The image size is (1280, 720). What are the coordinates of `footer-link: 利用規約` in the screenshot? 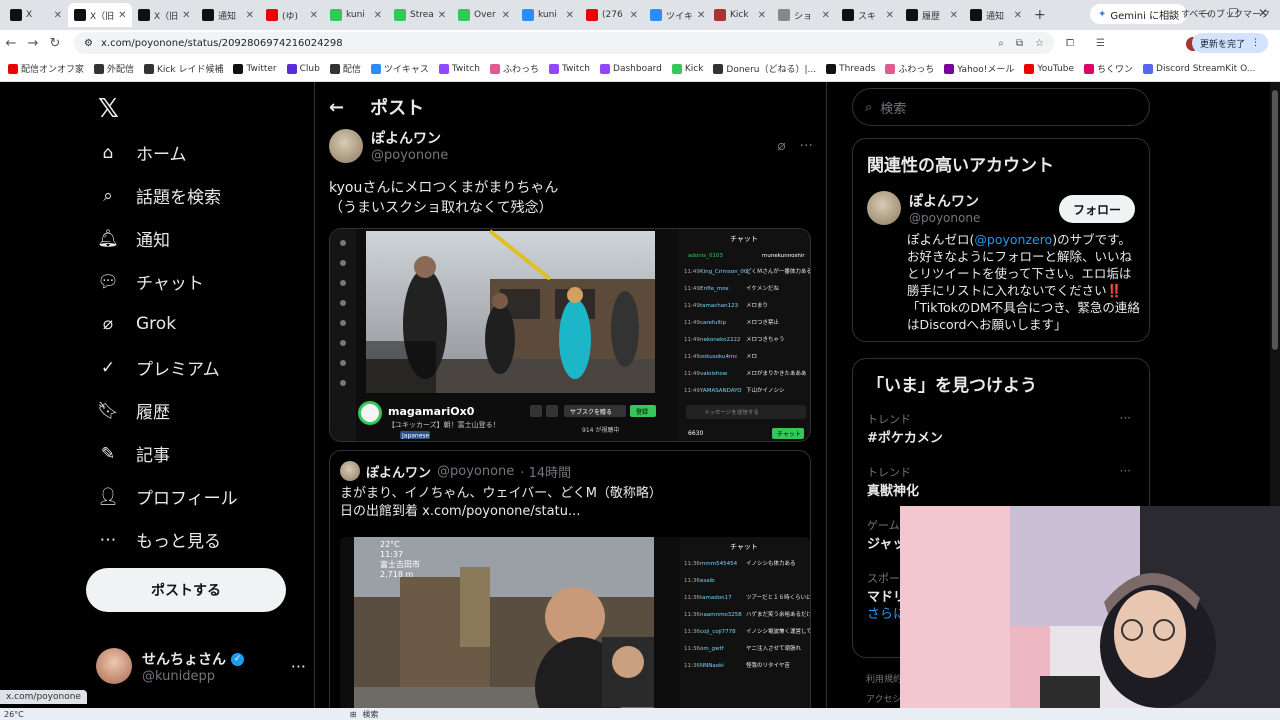 It's located at (884, 678).